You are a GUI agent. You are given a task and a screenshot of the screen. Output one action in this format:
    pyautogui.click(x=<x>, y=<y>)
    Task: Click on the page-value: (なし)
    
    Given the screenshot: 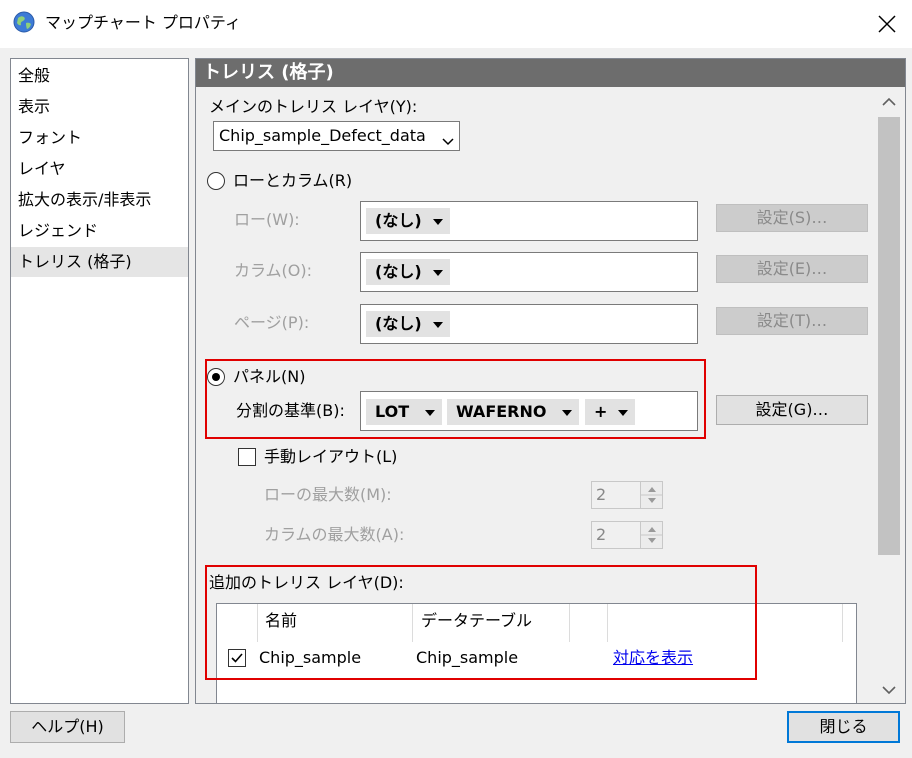 What is the action you would take?
    pyautogui.click(x=398, y=323)
    